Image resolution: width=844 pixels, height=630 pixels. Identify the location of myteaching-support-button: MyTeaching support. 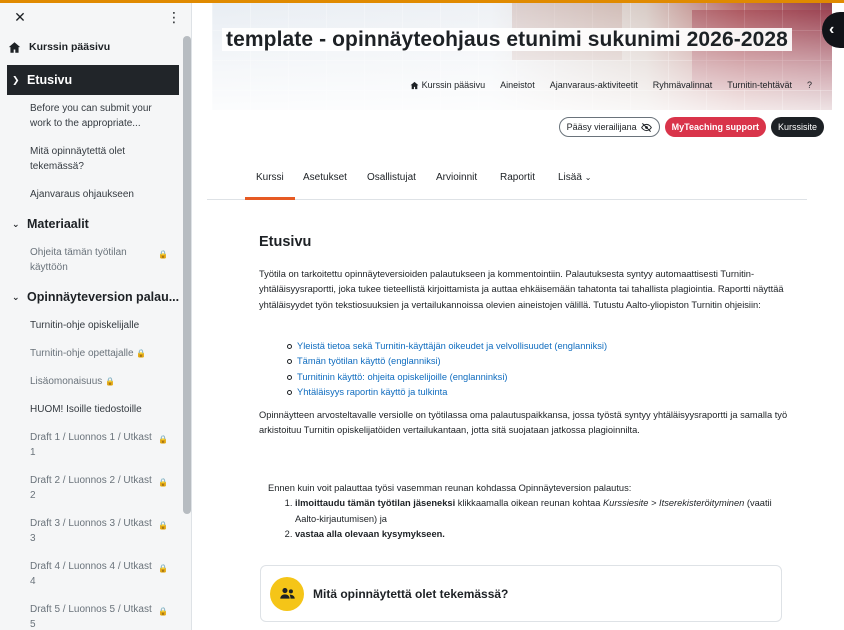
(715, 127).